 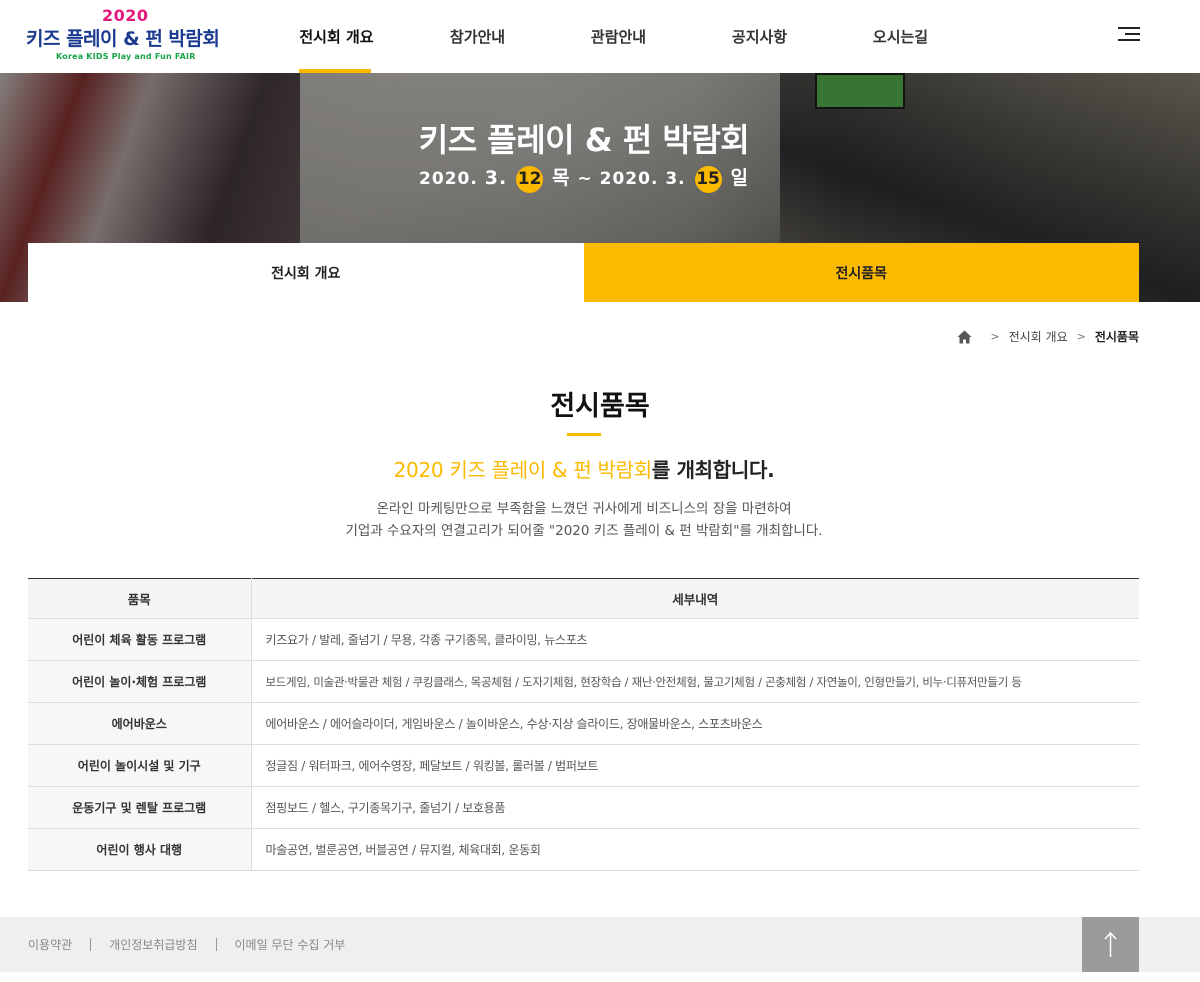 I want to click on breadcrumb: > 전시회 개요 > 전시품목, so click(x=1048, y=336).